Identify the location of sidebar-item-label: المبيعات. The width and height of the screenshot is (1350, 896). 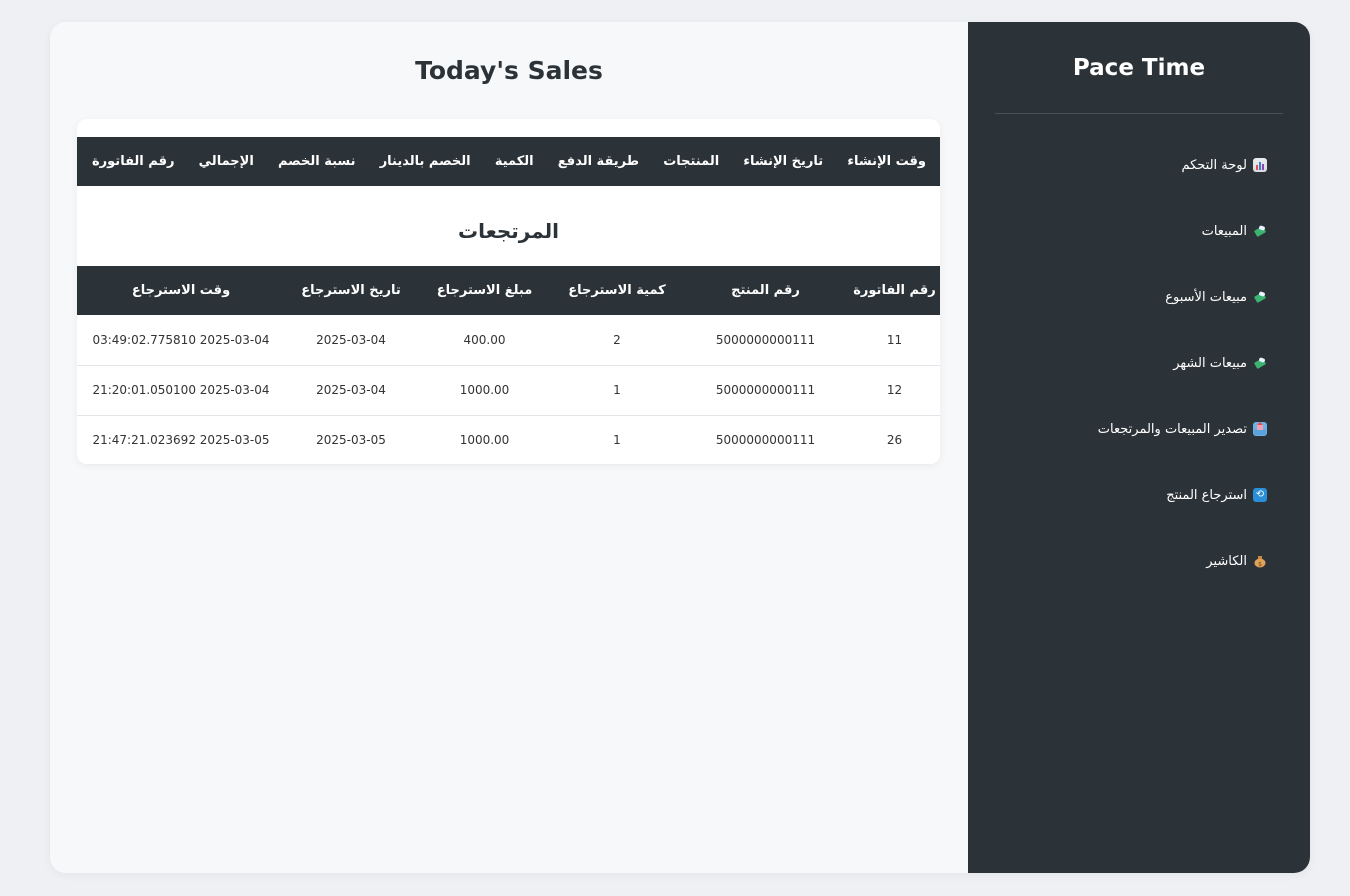
(1224, 231).